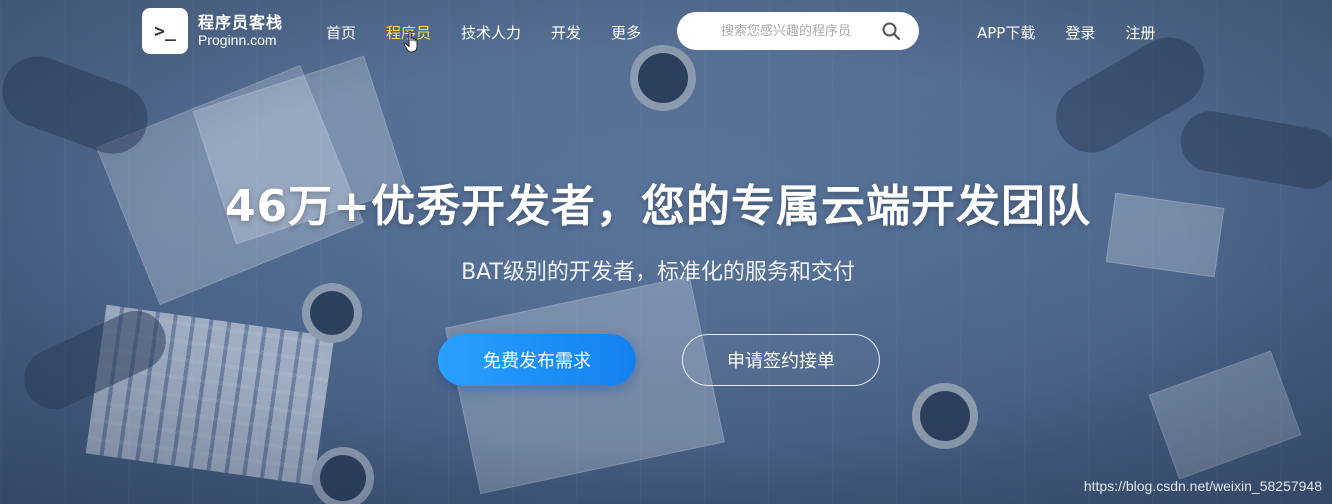  Describe the element at coordinates (1202, 486) in the screenshot. I see `watermark: https://blog.csdn.net/weixin_58257948` at that location.